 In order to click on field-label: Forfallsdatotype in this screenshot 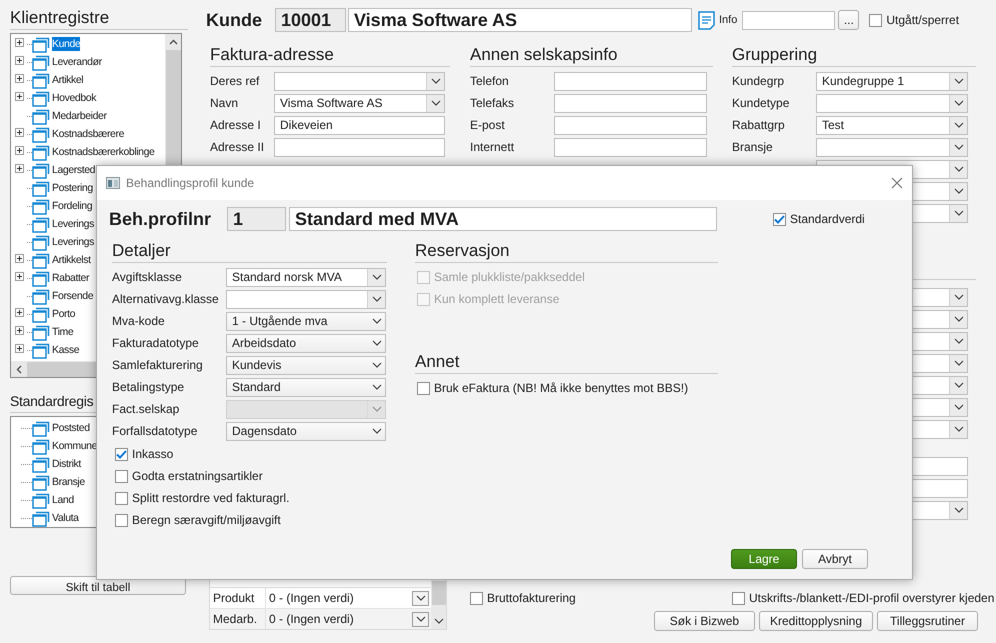, I will do `click(155, 431)`.